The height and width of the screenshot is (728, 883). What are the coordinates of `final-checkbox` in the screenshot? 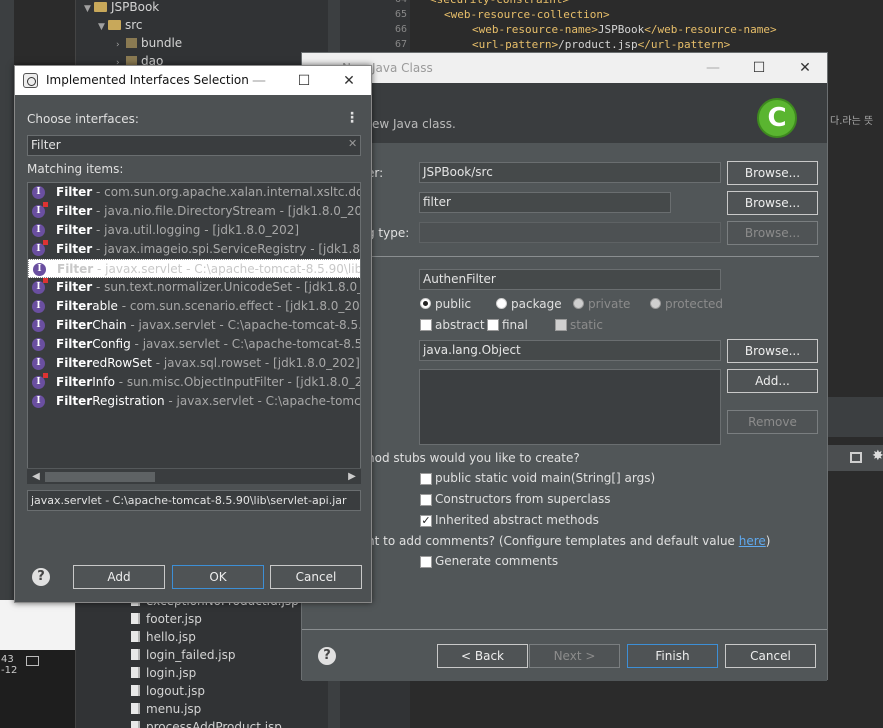 It's located at (493, 325).